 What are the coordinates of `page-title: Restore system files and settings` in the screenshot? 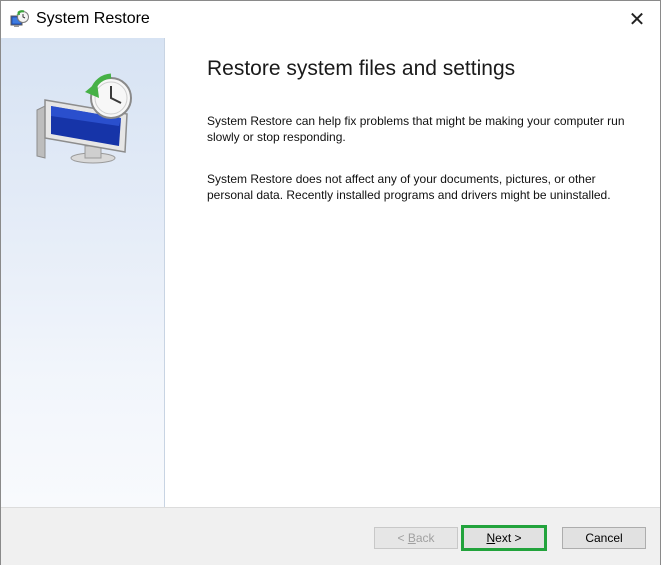 It's located at (361, 68).